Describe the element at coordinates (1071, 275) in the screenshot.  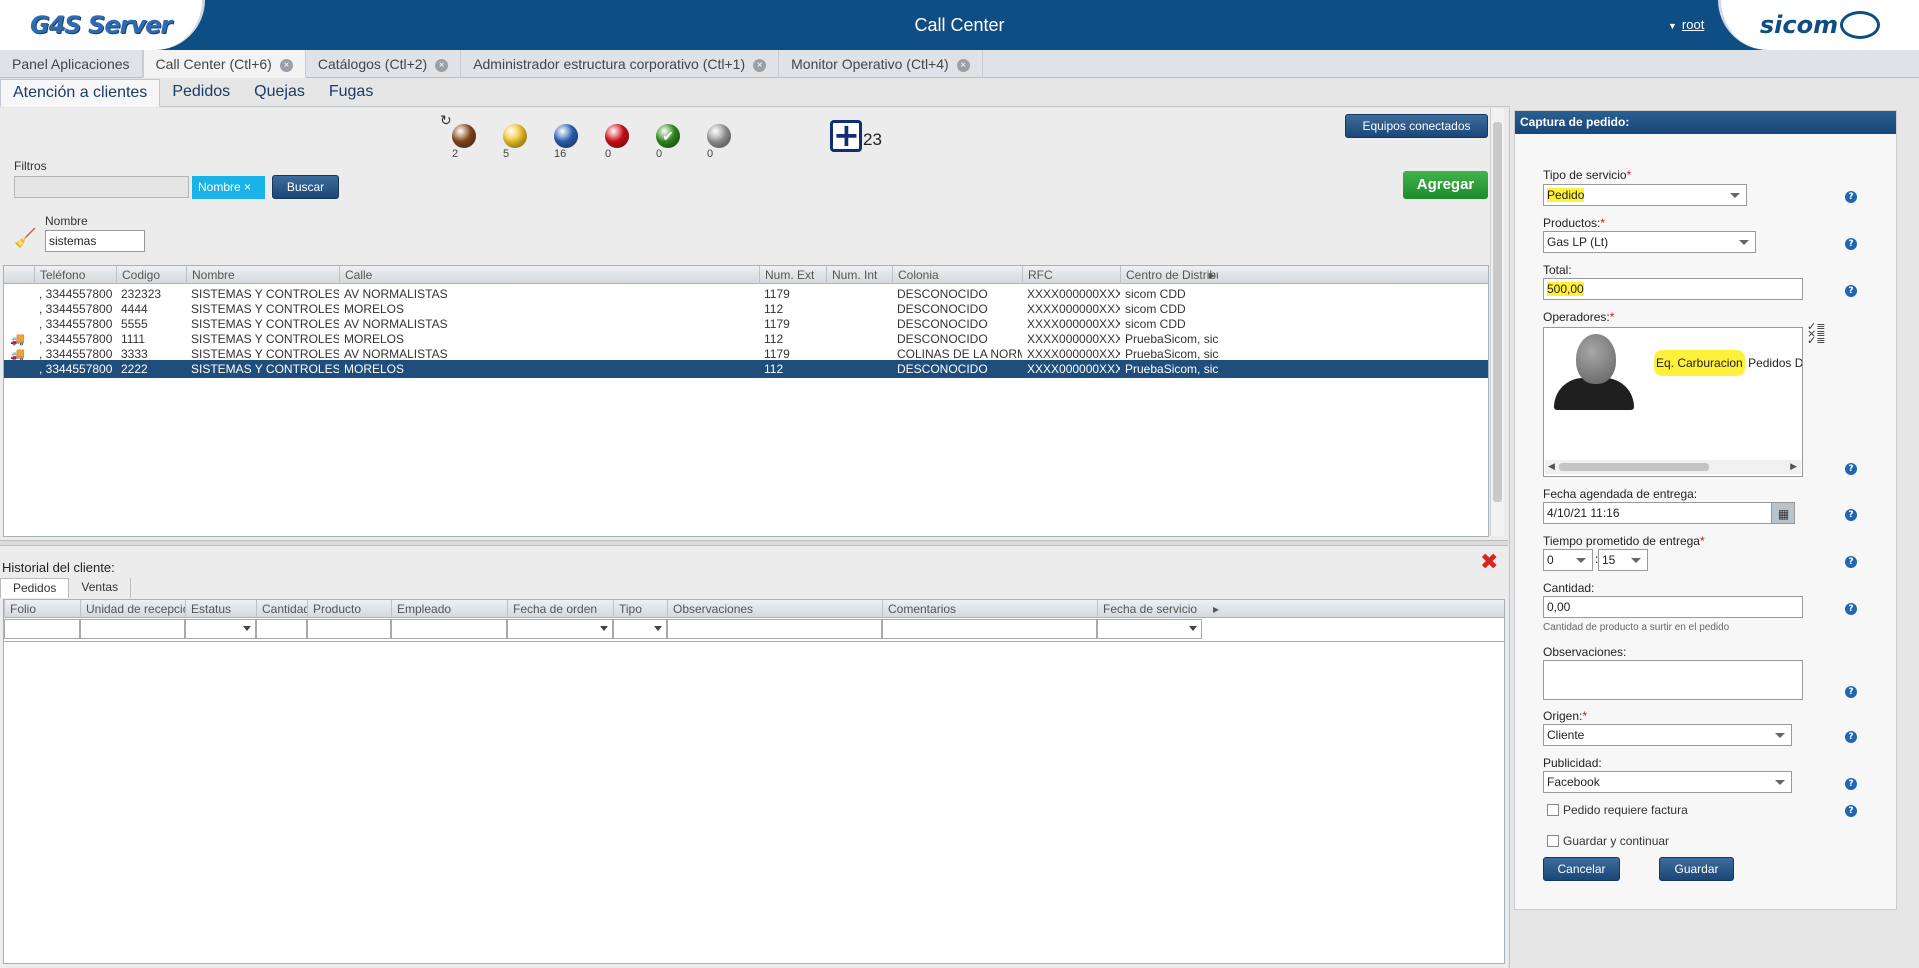
I see `column-header: RFC` at that location.